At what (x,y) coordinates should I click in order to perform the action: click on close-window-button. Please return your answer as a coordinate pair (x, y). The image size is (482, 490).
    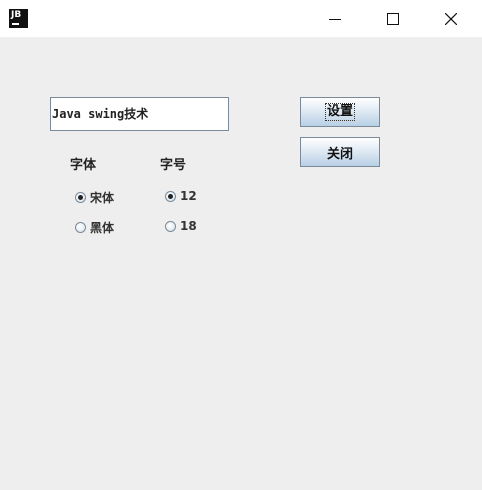
    Looking at the image, I should click on (451, 18).